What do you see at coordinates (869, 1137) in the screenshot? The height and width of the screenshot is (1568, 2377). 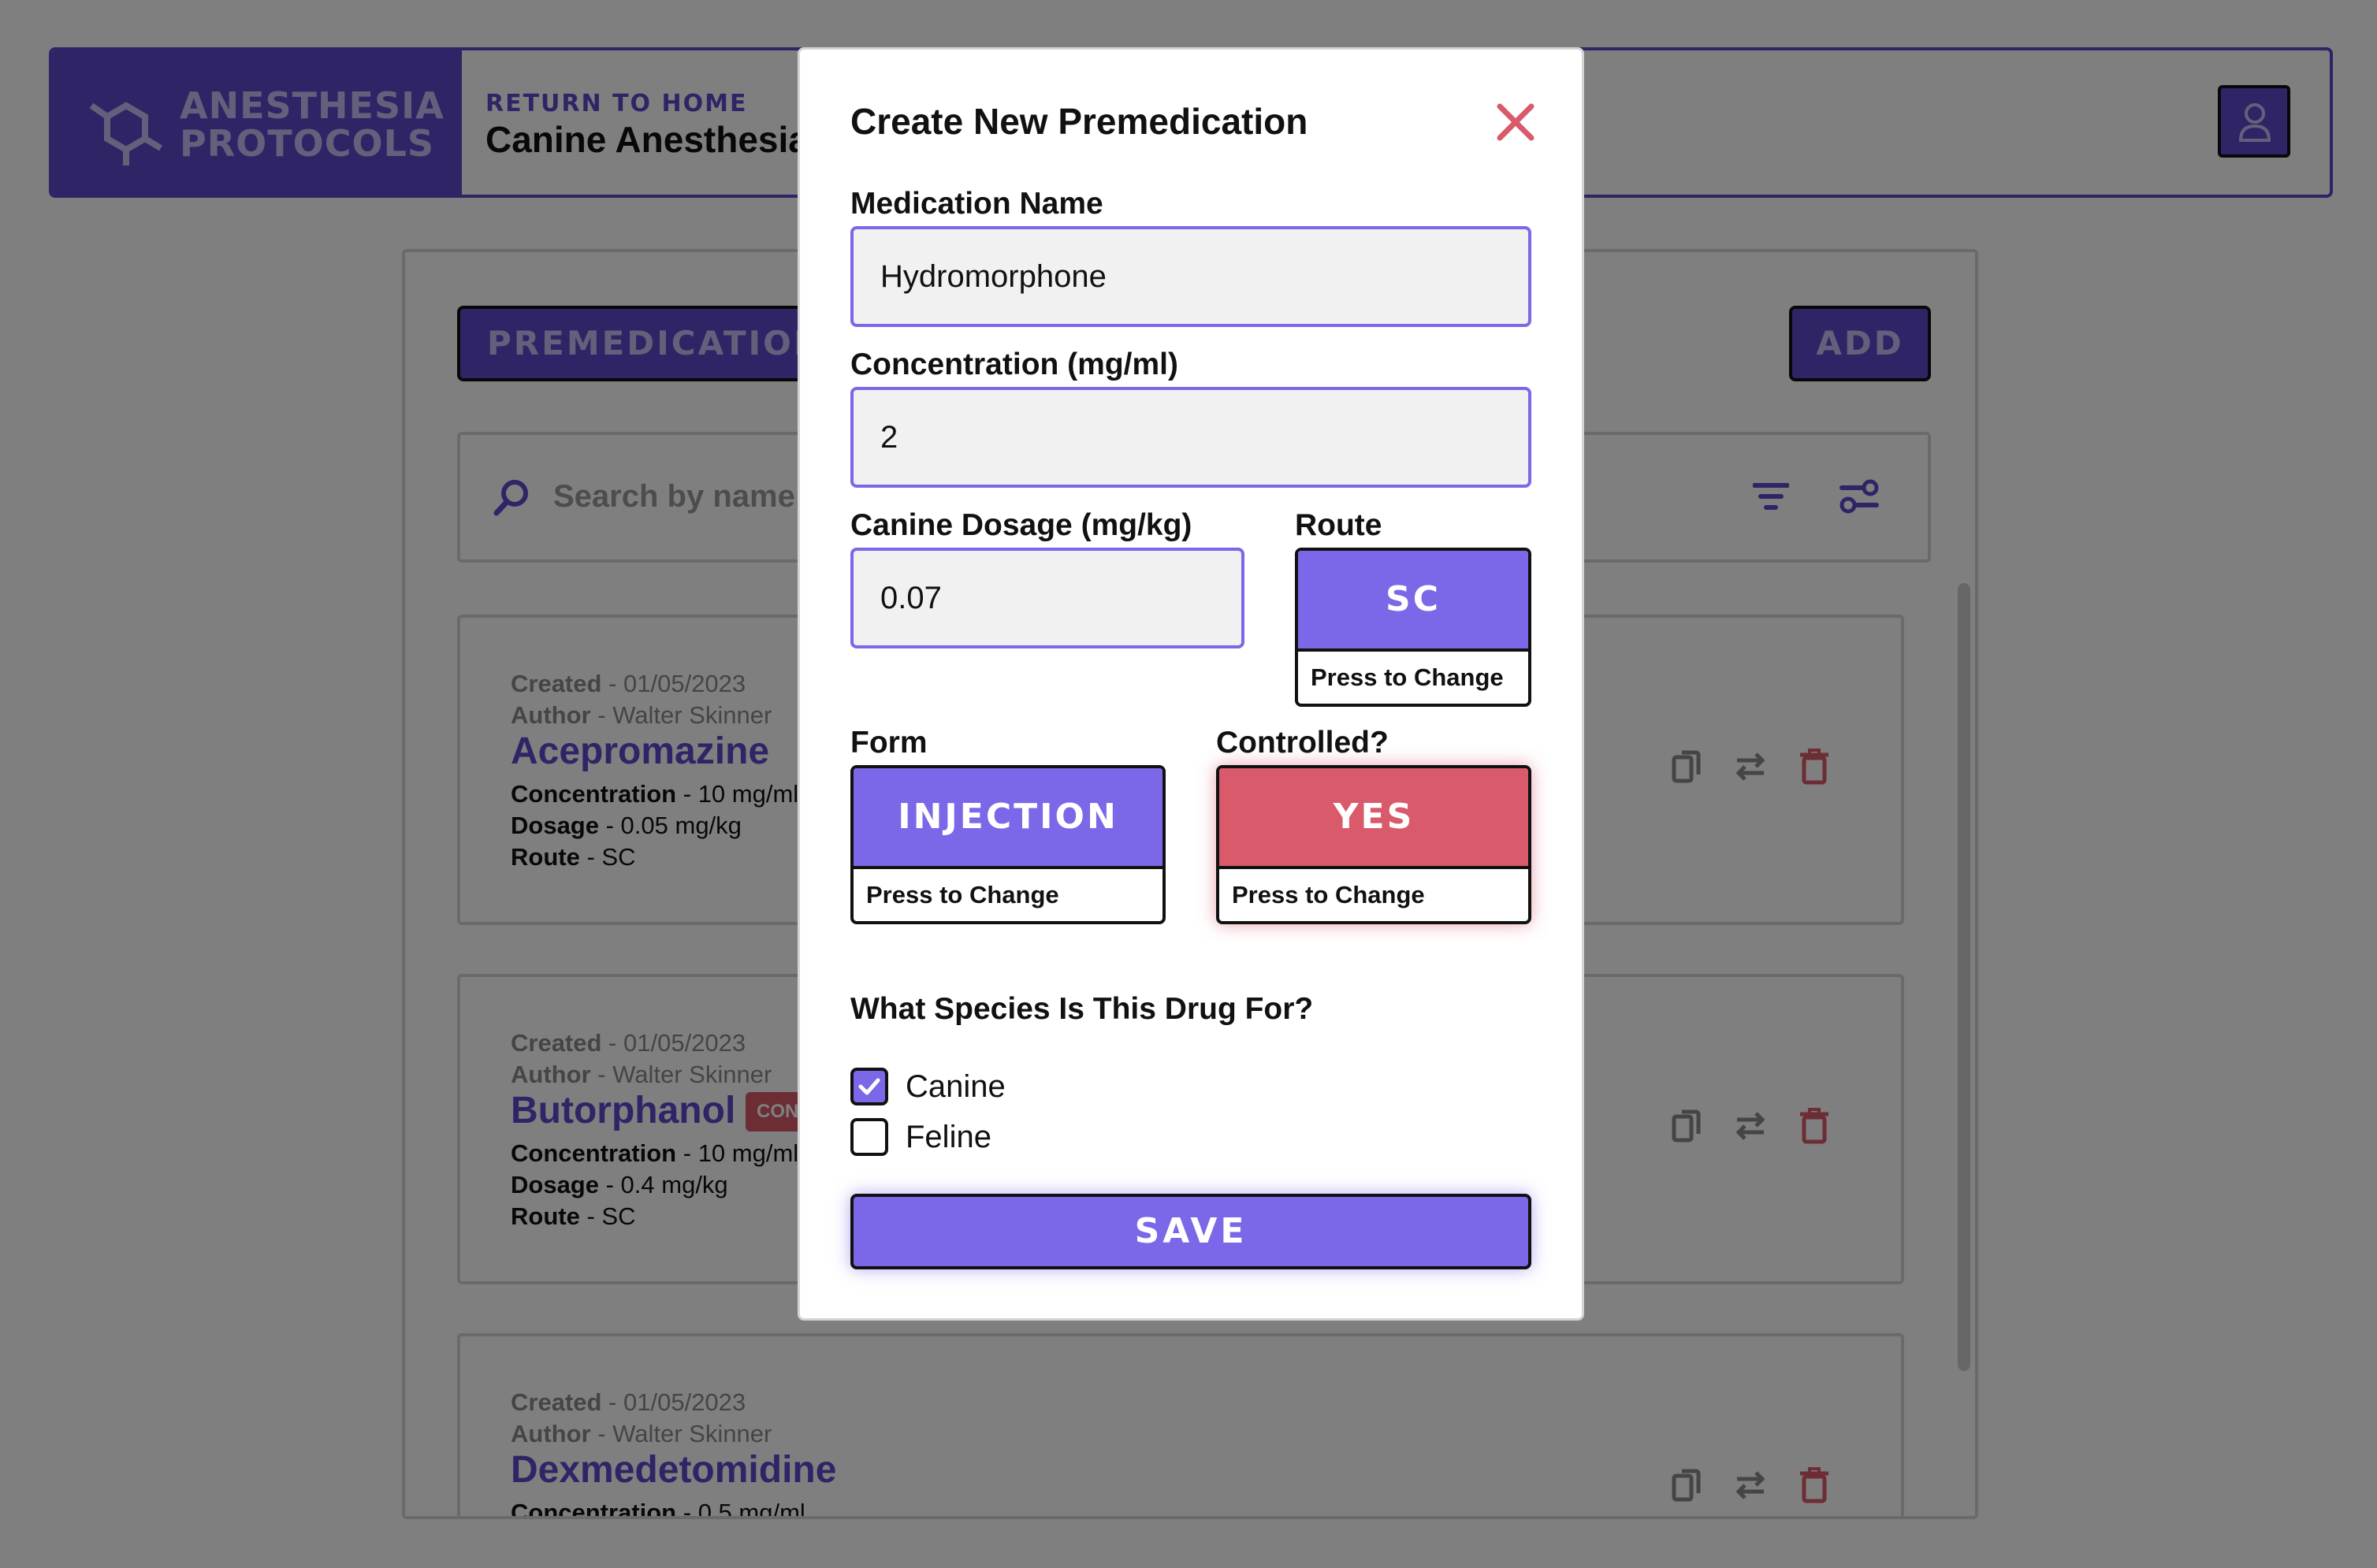 I see `feline-checkbox` at bounding box center [869, 1137].